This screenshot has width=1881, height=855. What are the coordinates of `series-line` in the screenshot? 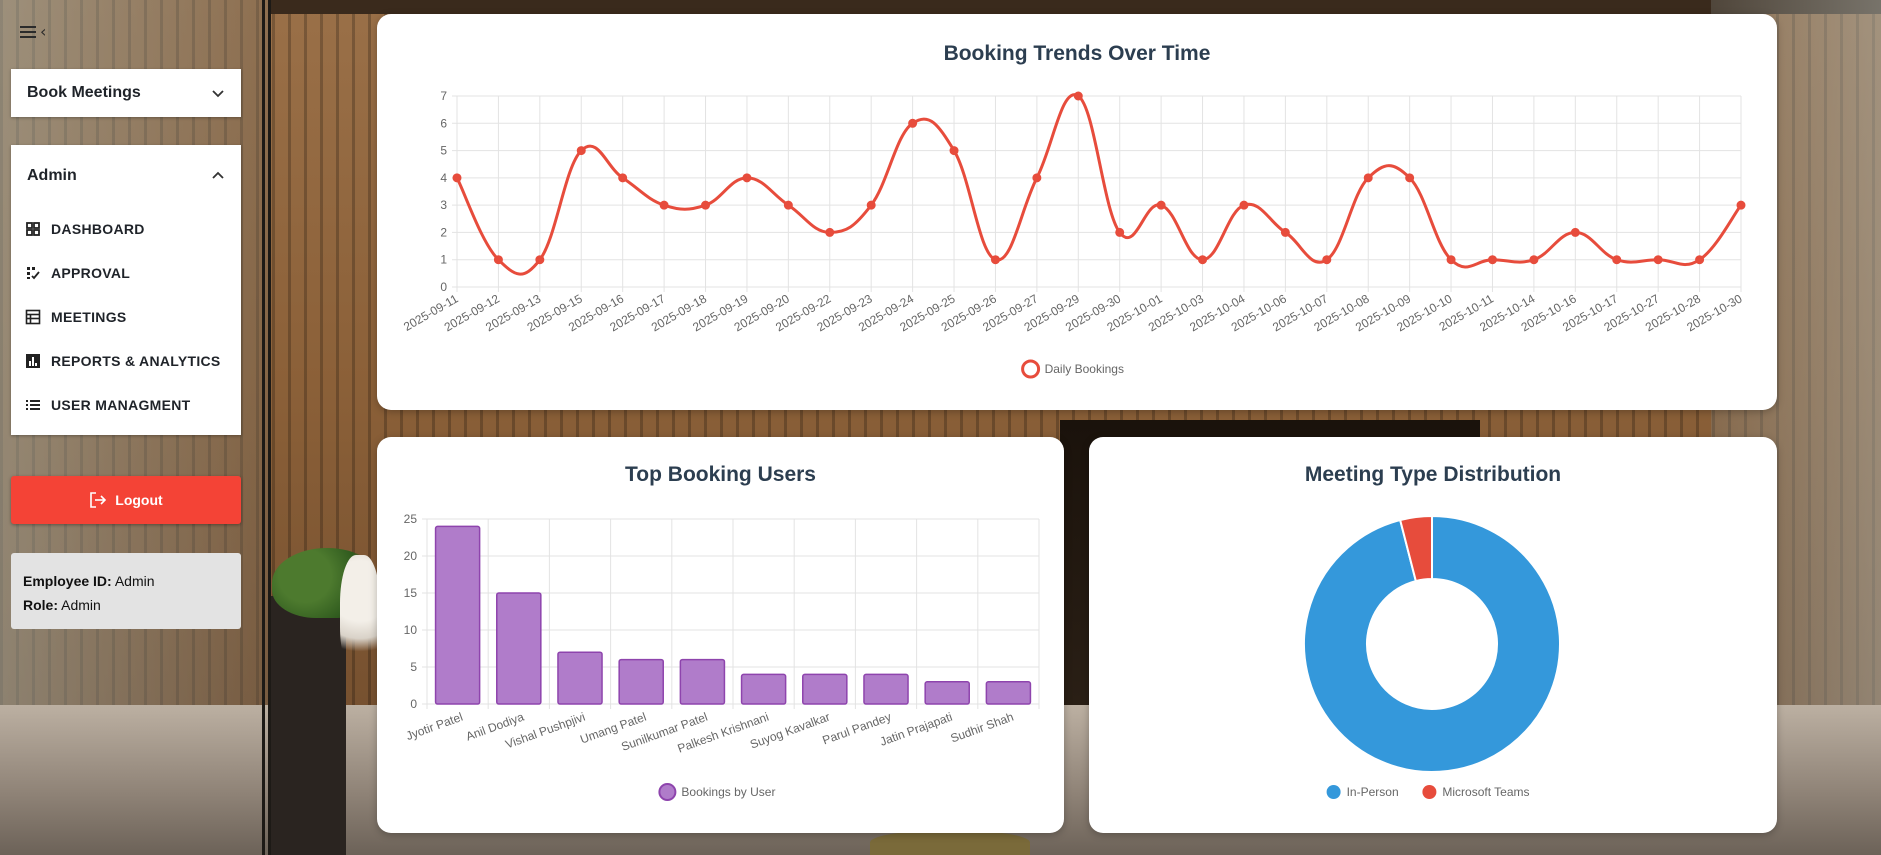 It's located at (1099, 184).